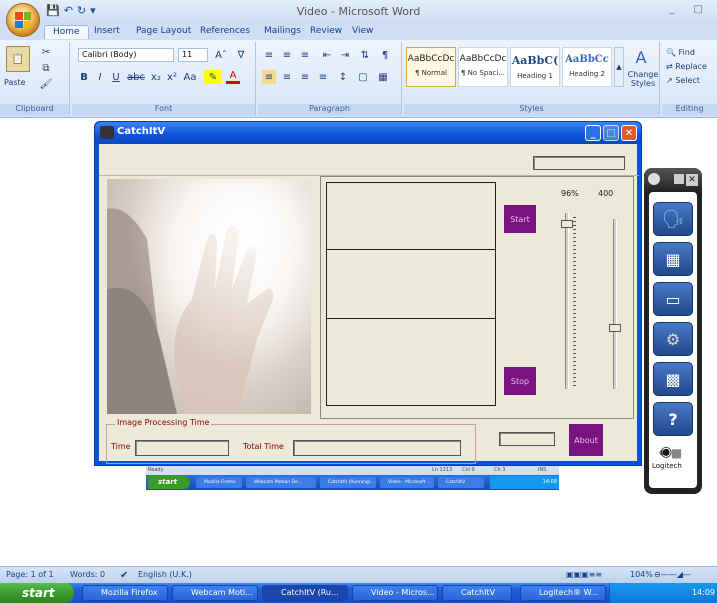  What do you see at coordinates (615, 328) in the screenshot?
I see `slider-right-thumb` at bounding box center [615, 328].